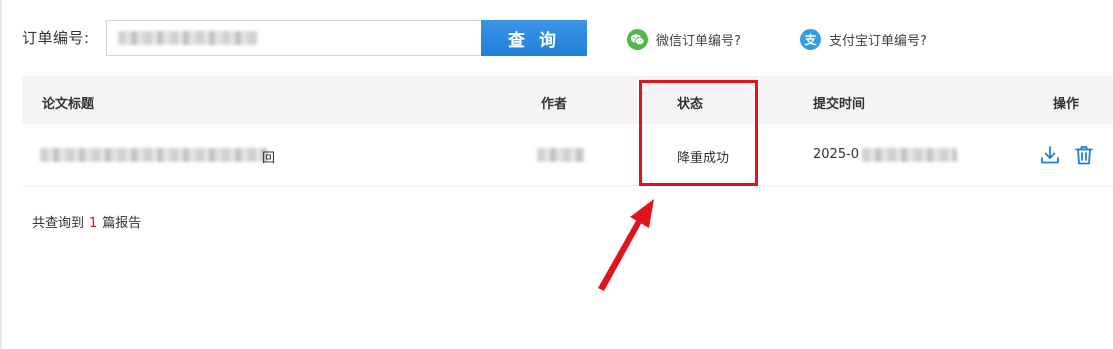 The width and height of the screenshot is (1113, 349). I want to click on result-count: 1, so click(93, 223).